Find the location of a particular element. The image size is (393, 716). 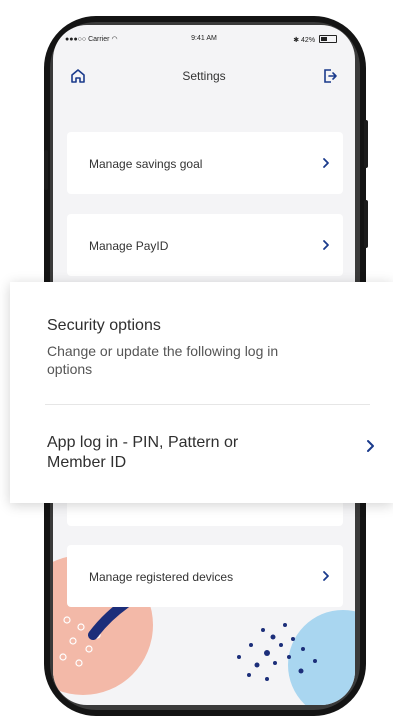

app-login-option: App log in - PIN, Pattern or Member ID is located at coordinates (201, 454).